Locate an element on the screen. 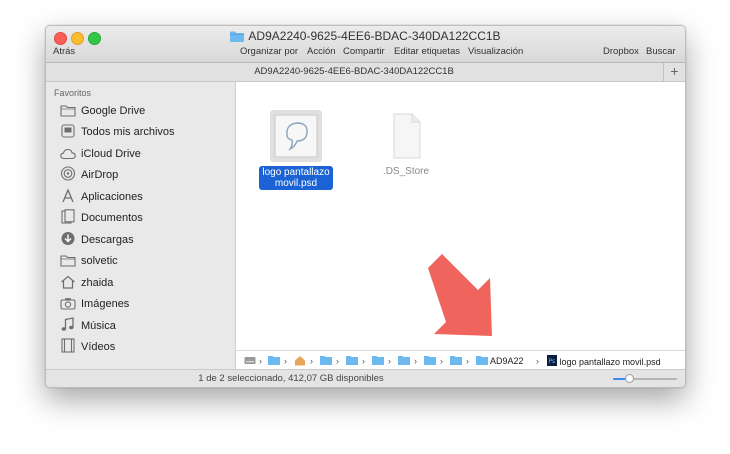 The image size is (730, 454). file-name-selected: logo pantallazo movil.psd is located at coordinates (296, 178).